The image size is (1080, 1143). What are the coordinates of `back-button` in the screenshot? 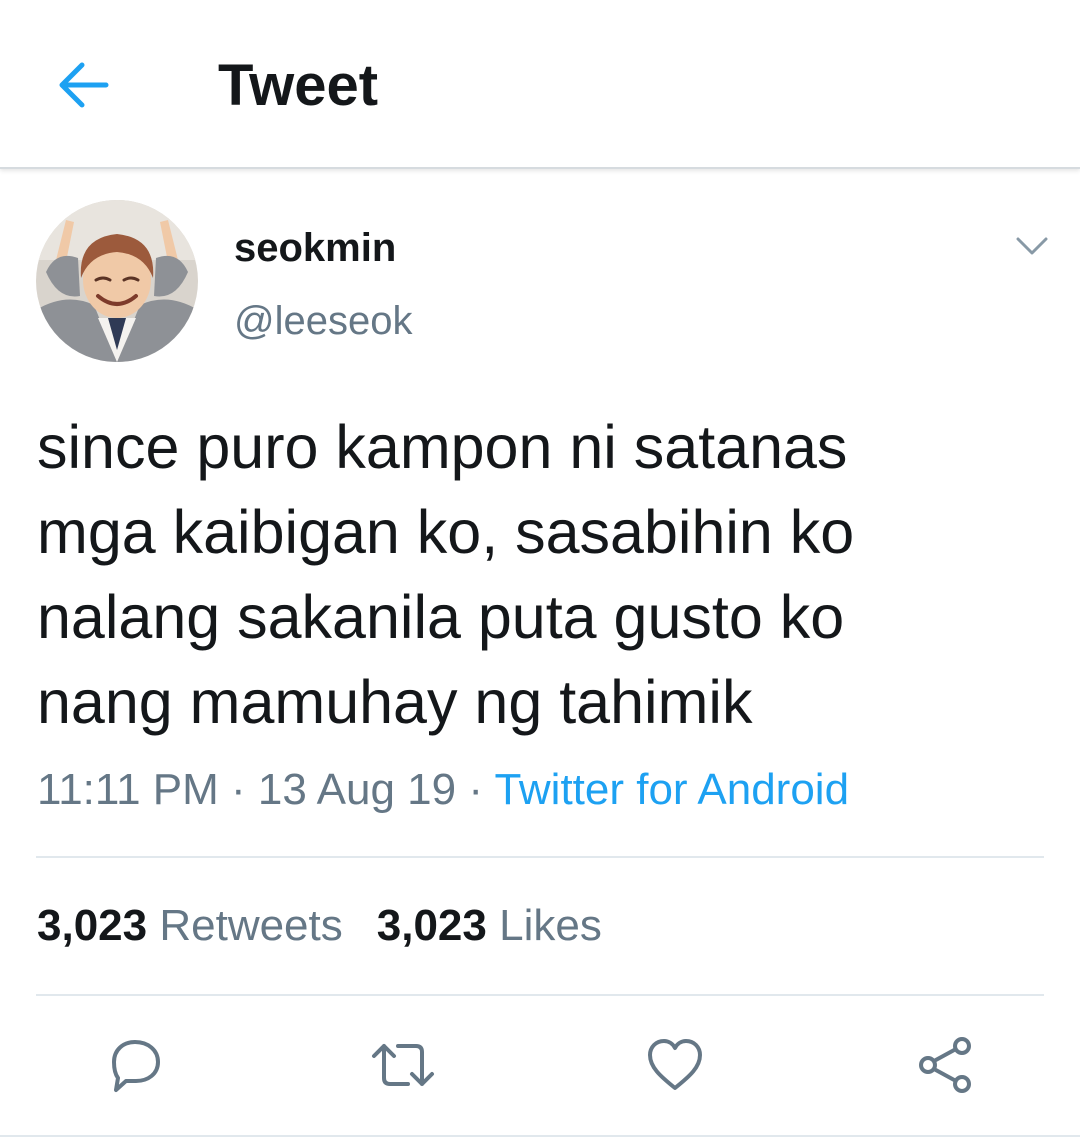 It's located at (83, 85).